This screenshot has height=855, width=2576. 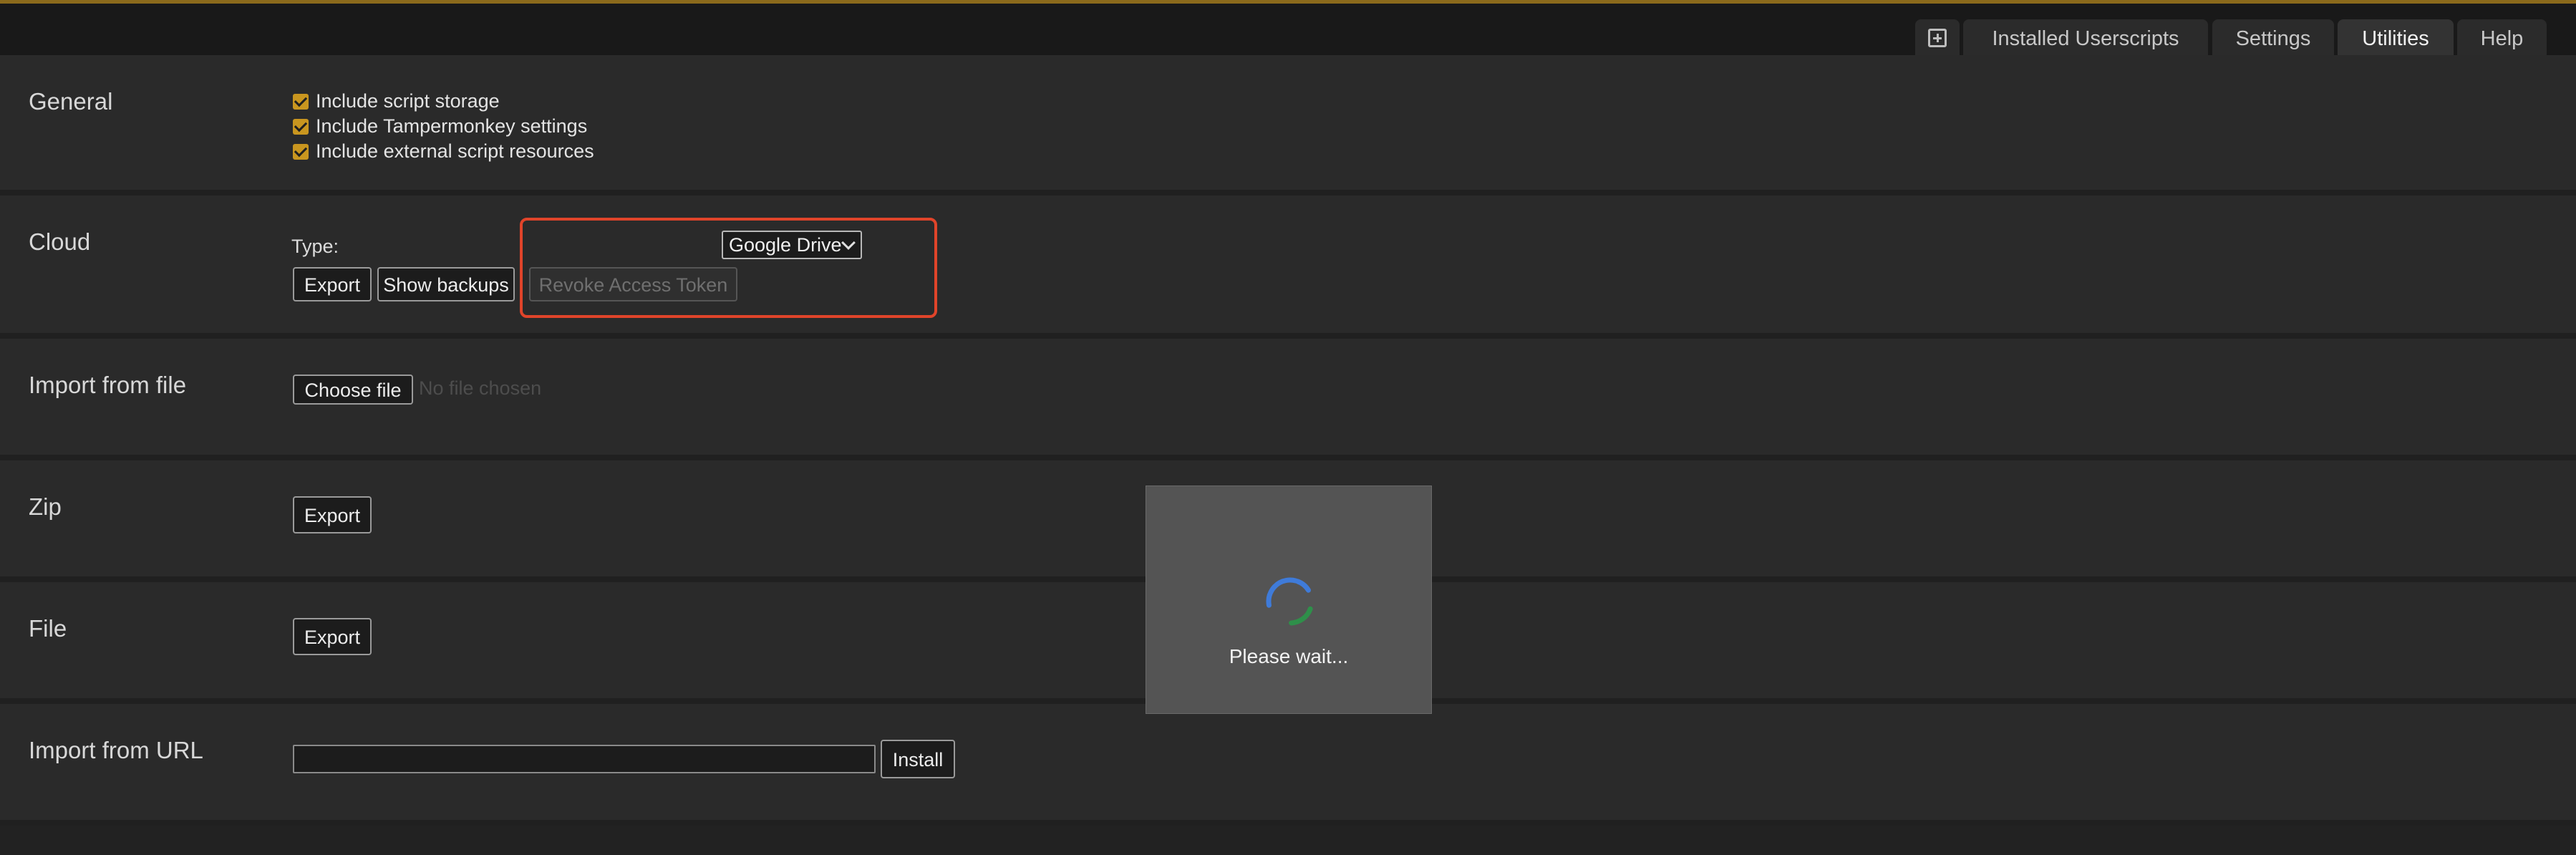 I want to click on cloud-type-label: Type:, so click(x=315, y=246).